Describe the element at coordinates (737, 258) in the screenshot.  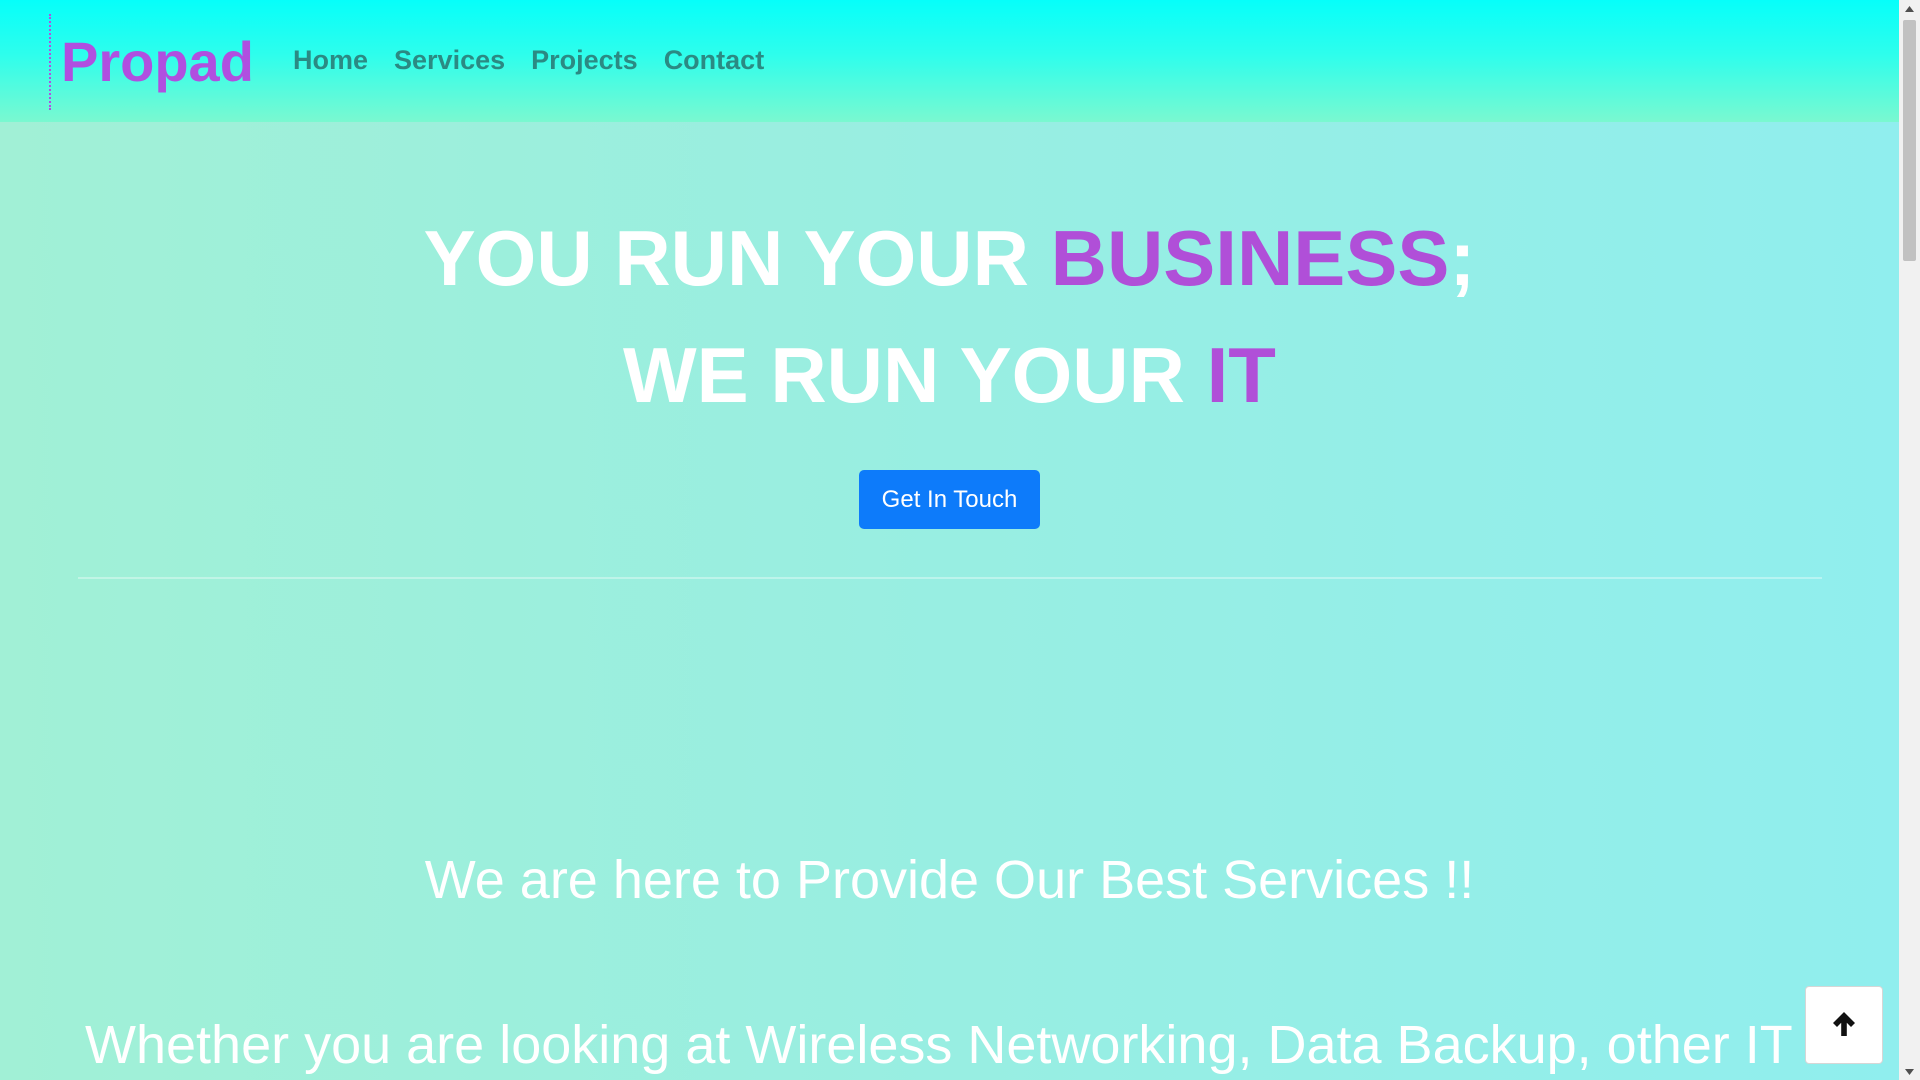
I see `hero-line1-prefix: YOU RUN YOUR` at that location.